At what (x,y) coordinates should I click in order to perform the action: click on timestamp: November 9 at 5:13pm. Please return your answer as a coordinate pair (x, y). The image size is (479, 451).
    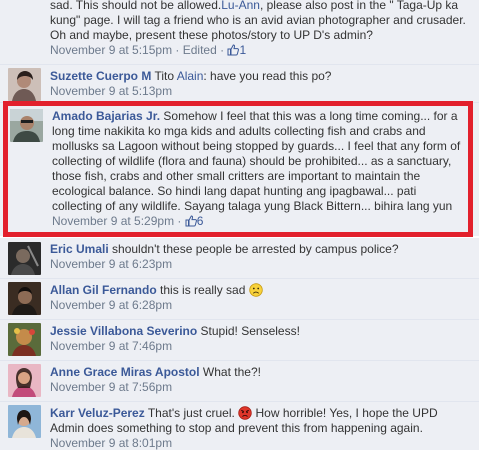
    Looking at the image, I should click on (260, 91).